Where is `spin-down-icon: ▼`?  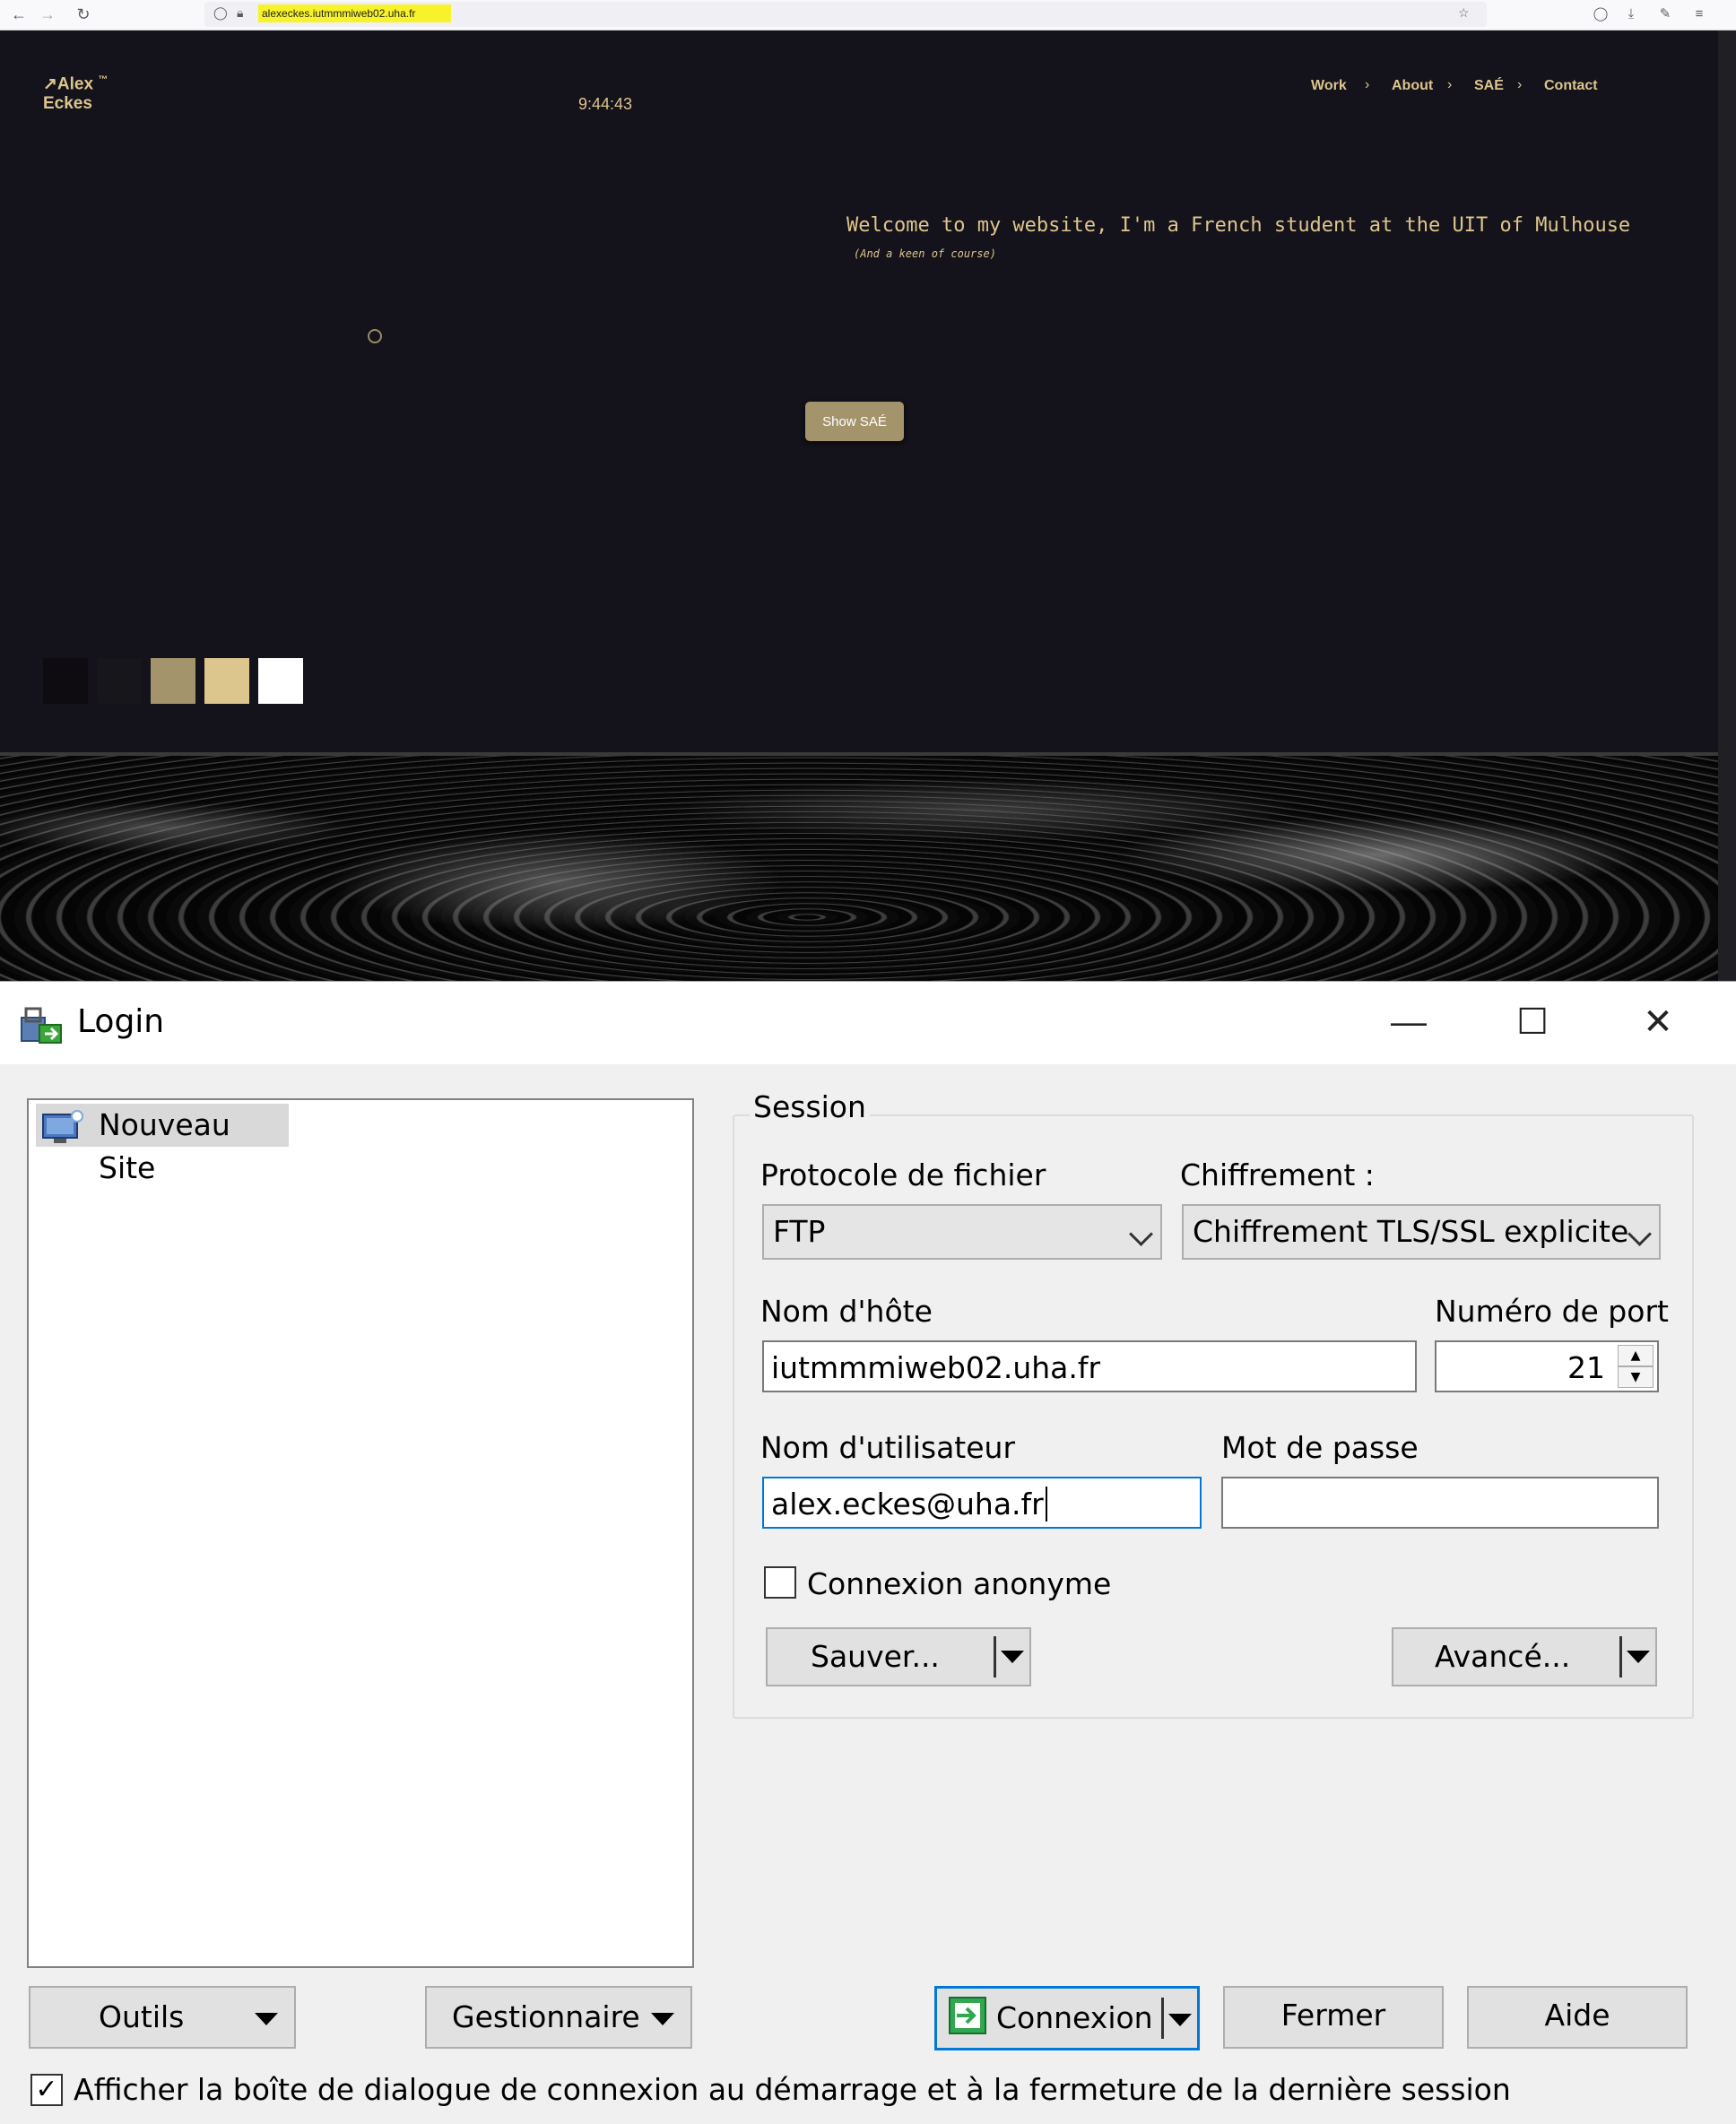
spin-down-icon: ▼ is located at coordinates (1636, 1377).